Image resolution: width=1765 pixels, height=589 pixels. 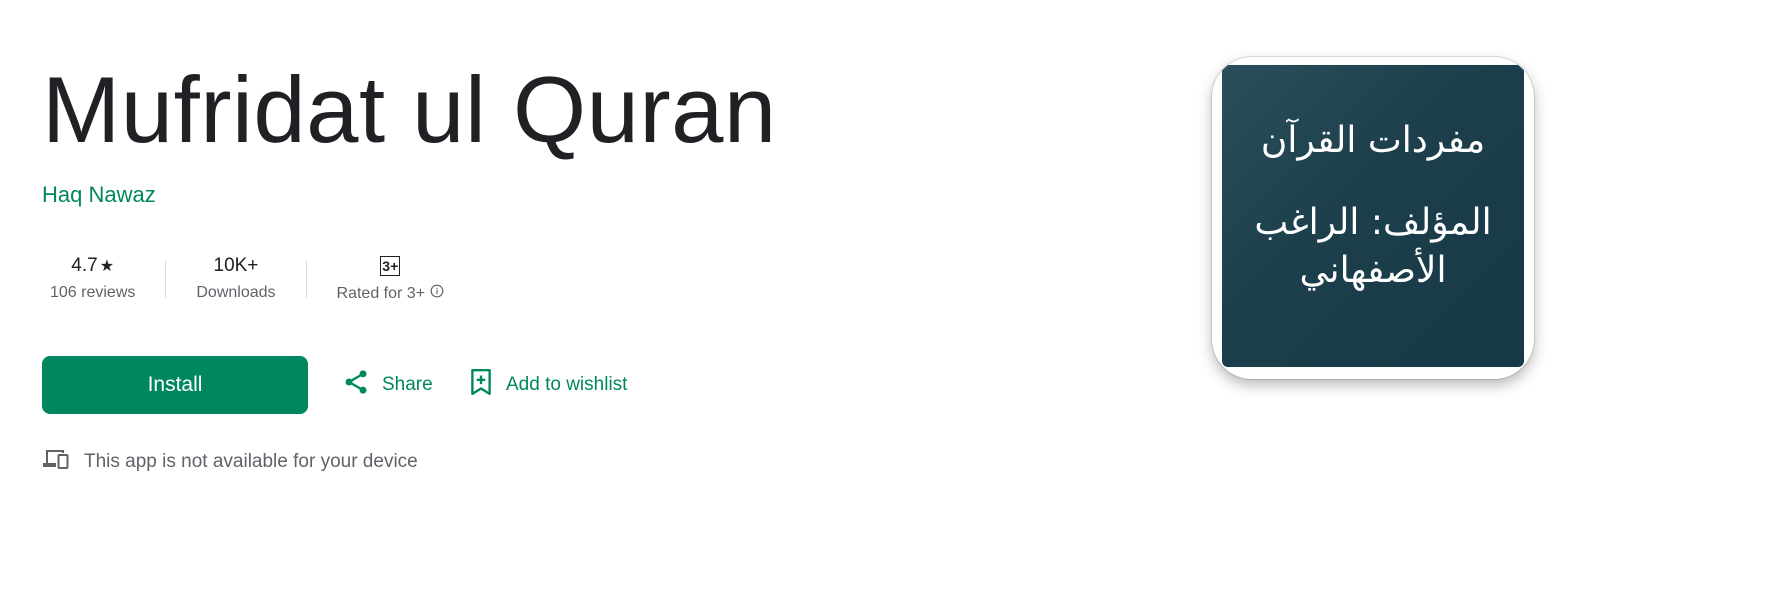 I want to click on share-button: Share, so click(x=387, y=385).